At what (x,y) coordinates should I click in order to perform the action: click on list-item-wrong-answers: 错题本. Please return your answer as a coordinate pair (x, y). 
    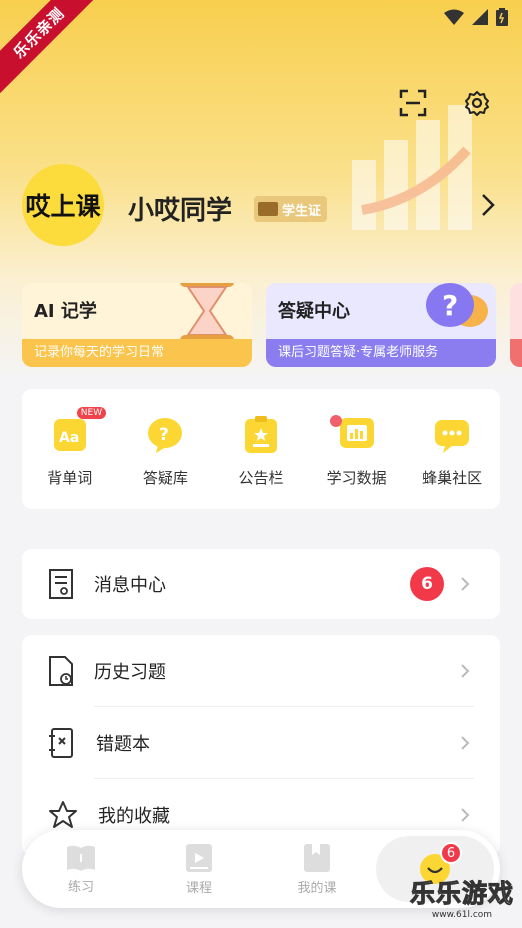
    Looking at the image, I should click on (261, 743).